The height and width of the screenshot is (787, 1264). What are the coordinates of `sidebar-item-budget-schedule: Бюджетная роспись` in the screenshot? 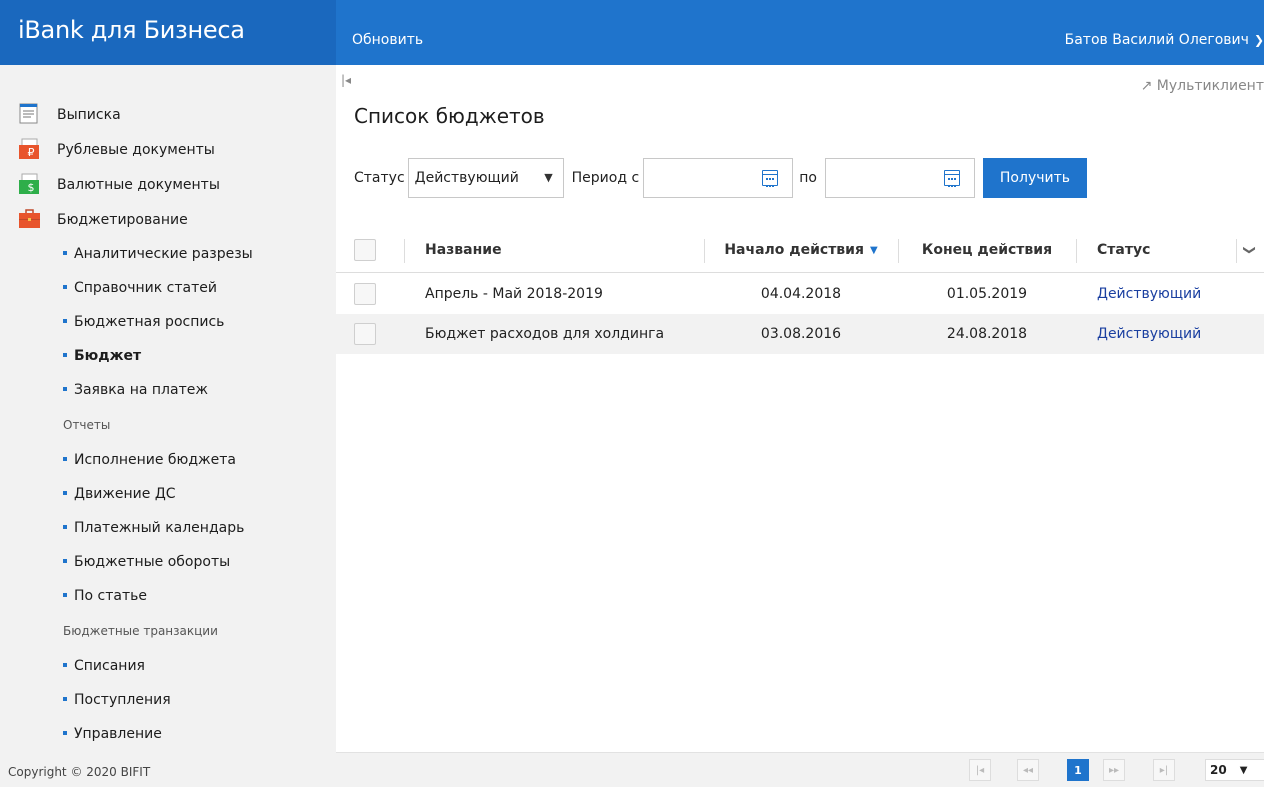 It's located at (168, 322).